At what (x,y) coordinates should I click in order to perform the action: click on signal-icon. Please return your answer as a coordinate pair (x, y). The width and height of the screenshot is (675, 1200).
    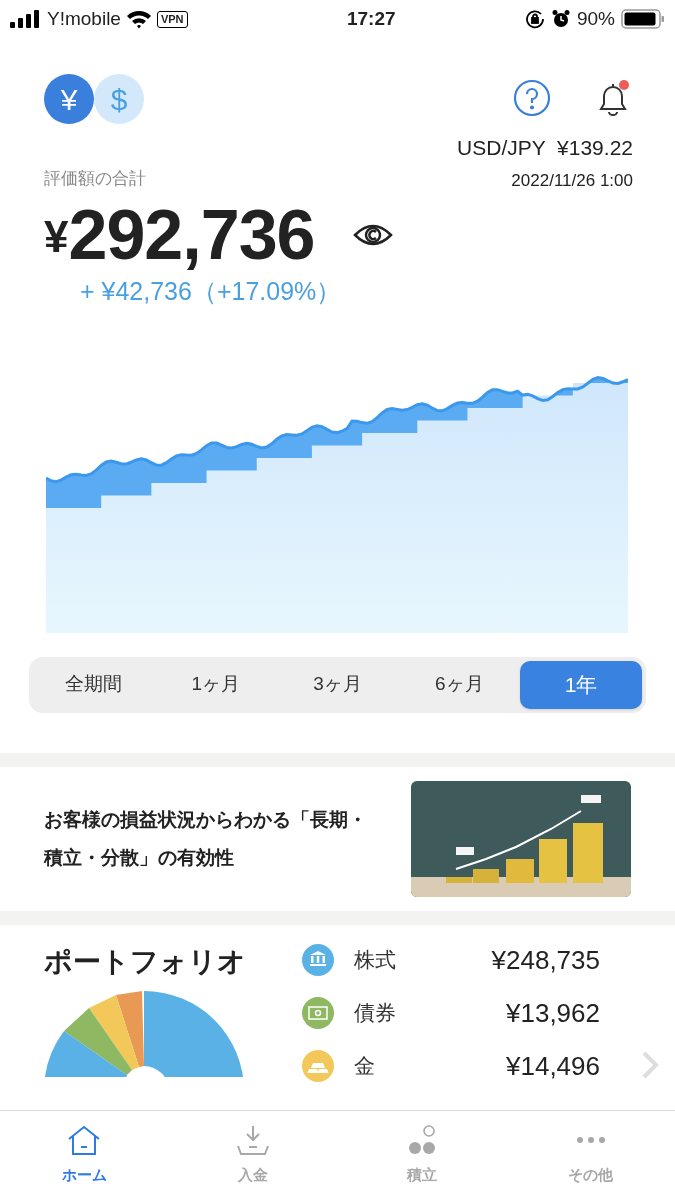
    Looking at the image, I should click on (26, 19).